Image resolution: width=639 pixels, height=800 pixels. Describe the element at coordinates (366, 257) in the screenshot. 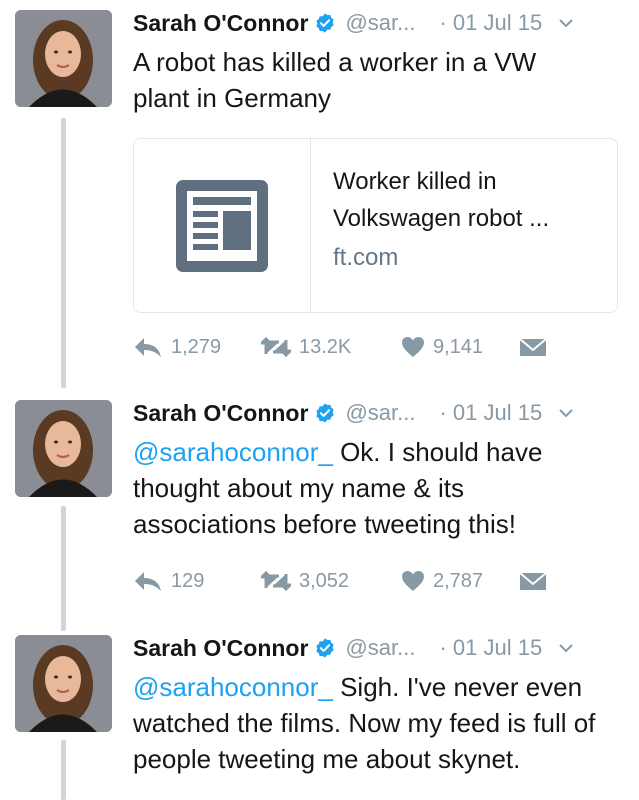

I see `card-domain: ft.com` at that location.